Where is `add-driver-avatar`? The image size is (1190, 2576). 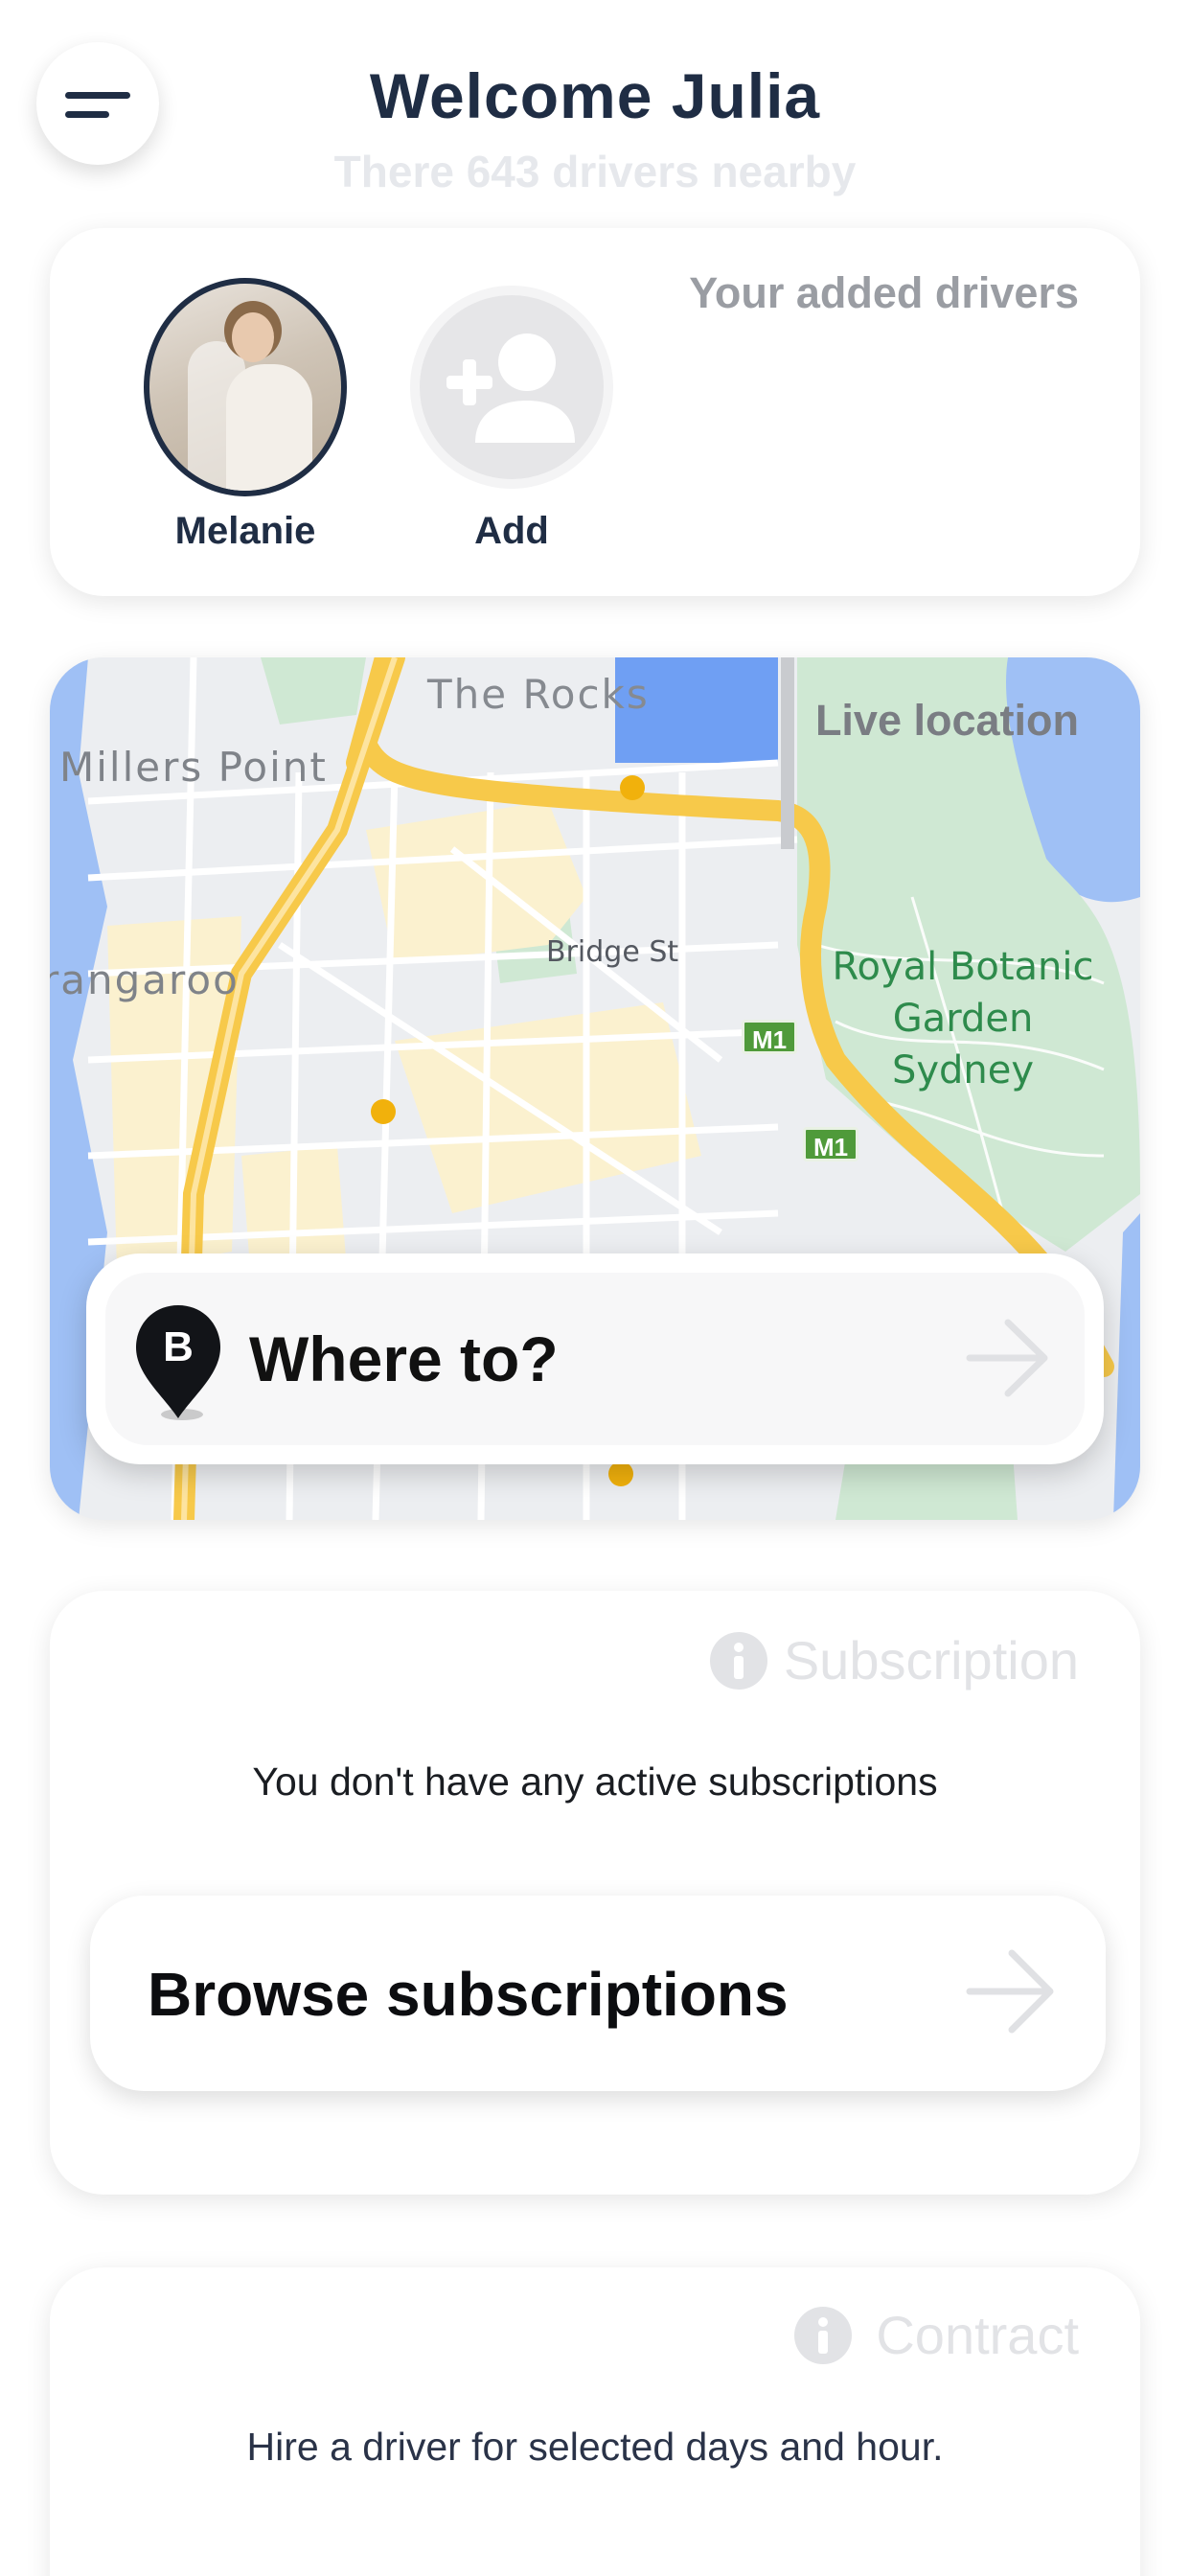 add-driver-avatar is located at coordinates (512, 387).